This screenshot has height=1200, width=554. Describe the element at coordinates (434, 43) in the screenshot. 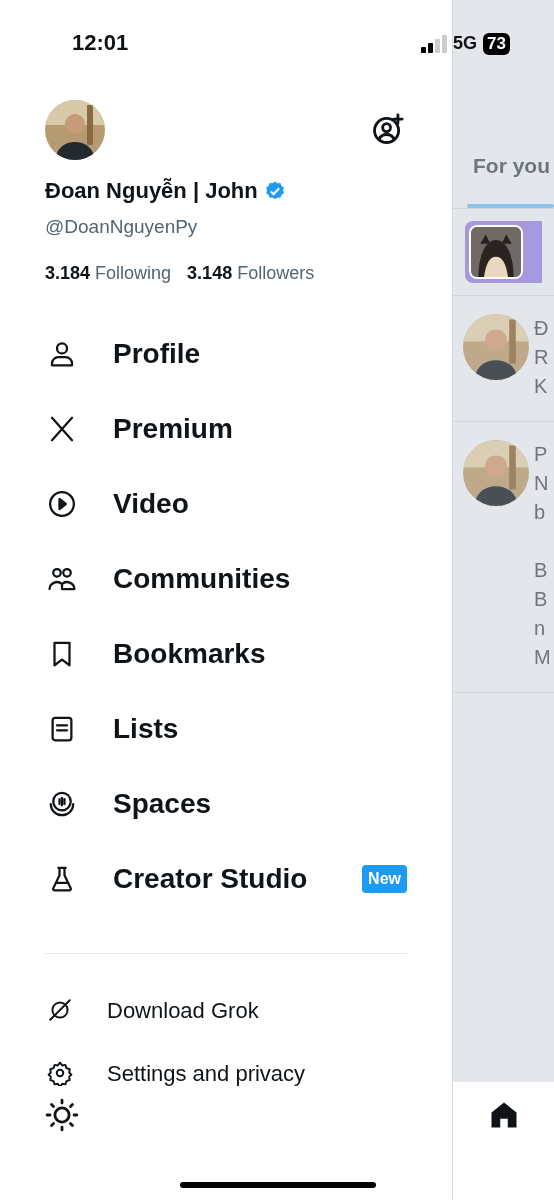

I see `signal-icon` at that location.